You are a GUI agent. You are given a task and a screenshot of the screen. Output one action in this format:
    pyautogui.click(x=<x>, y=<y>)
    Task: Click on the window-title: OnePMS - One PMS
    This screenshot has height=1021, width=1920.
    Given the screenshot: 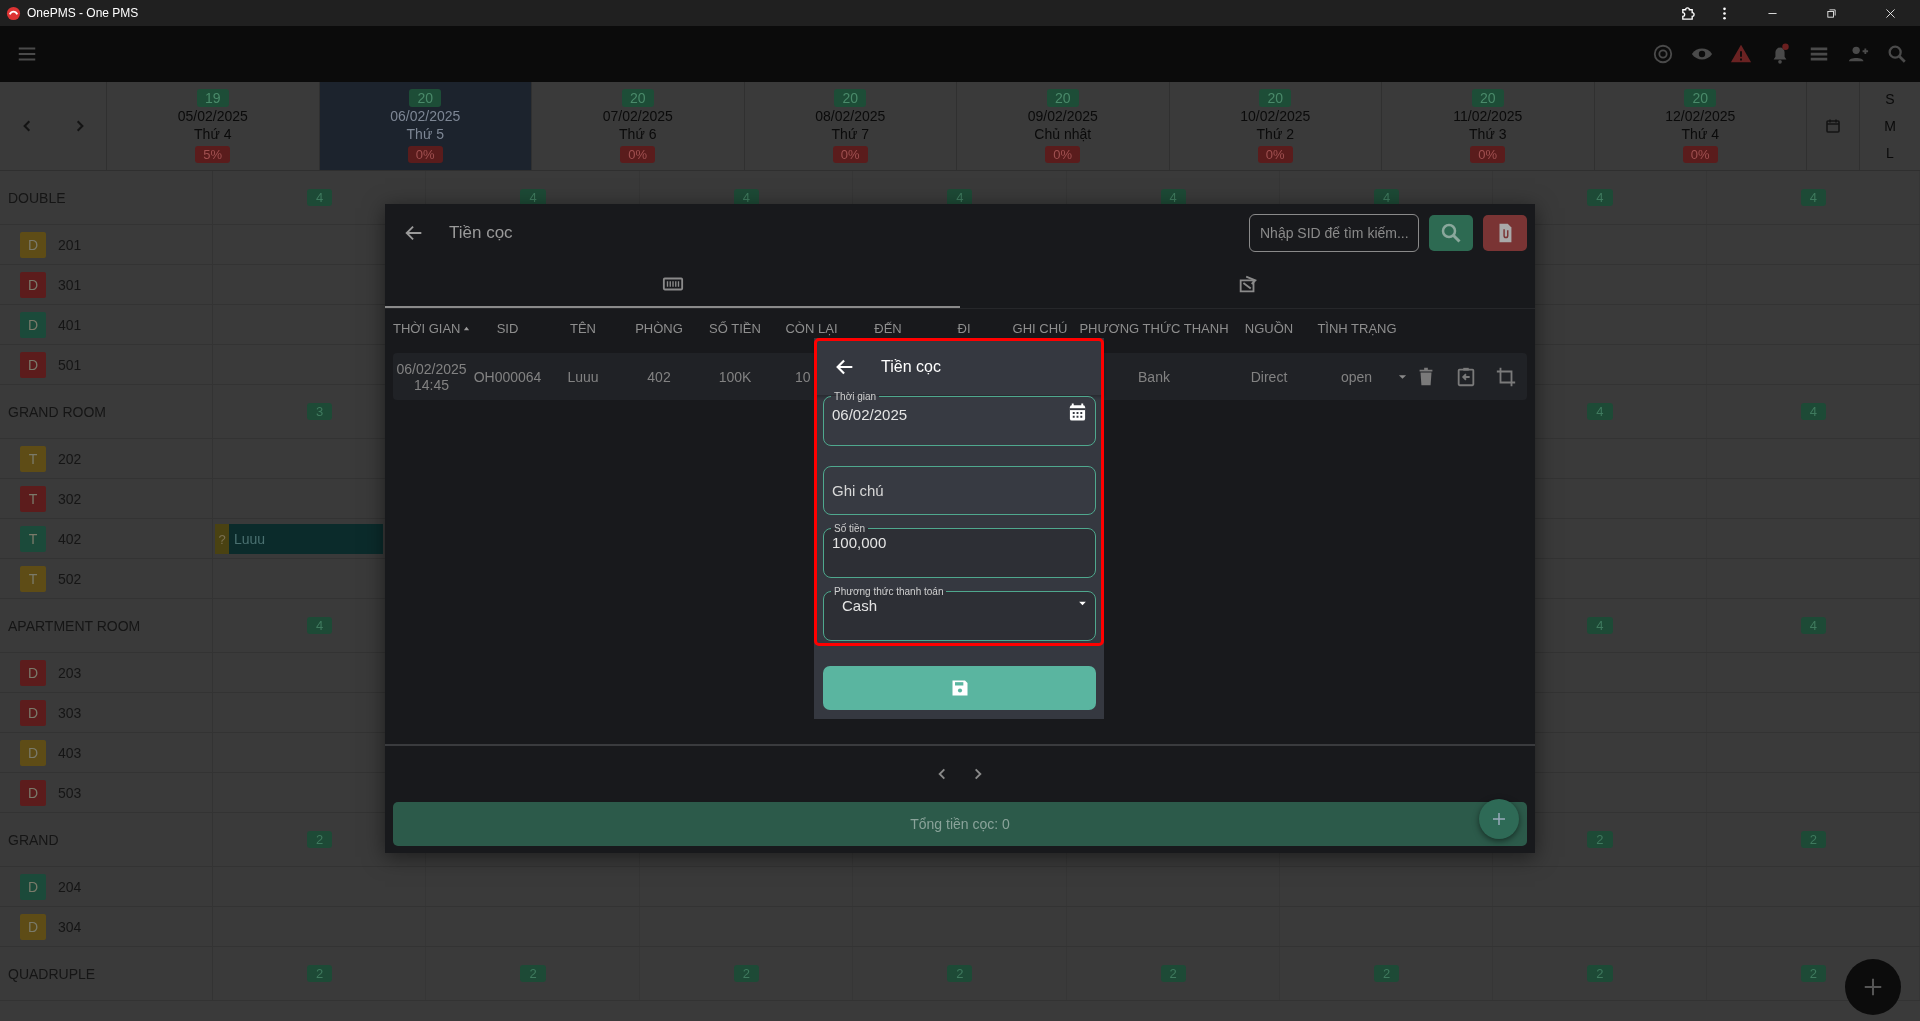 What is the action you would take?
    pyautogui.click(x=83, y=13)
    